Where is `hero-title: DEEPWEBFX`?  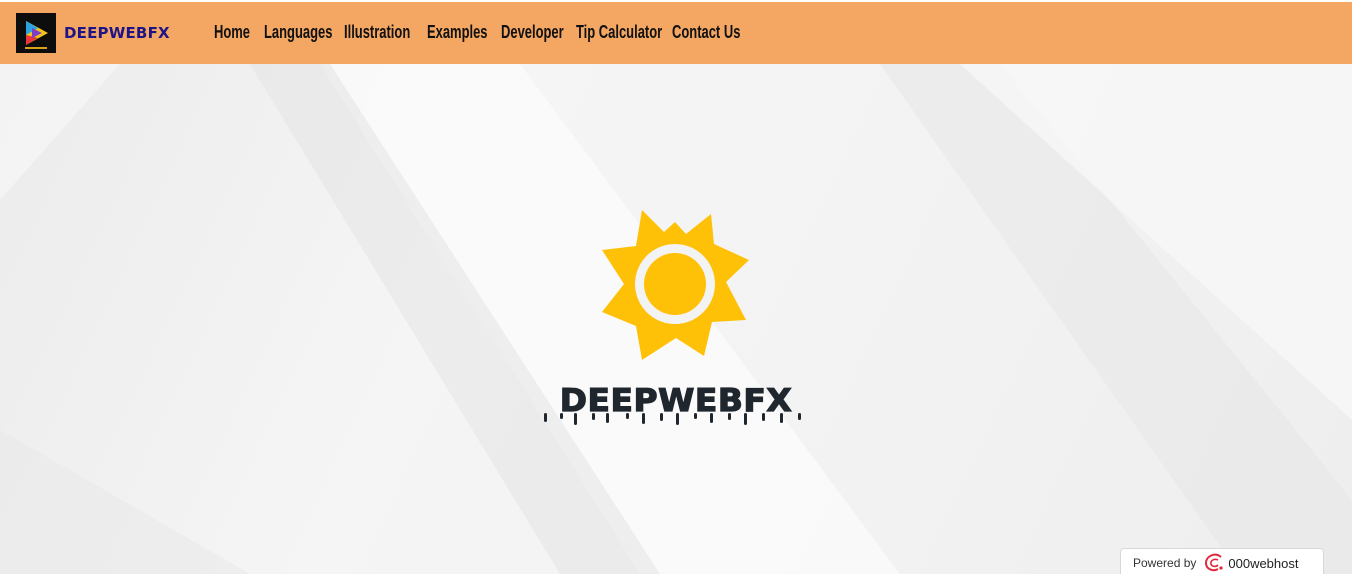
hero-title: DEEPWEBFX is located at coordinates (676, 404).